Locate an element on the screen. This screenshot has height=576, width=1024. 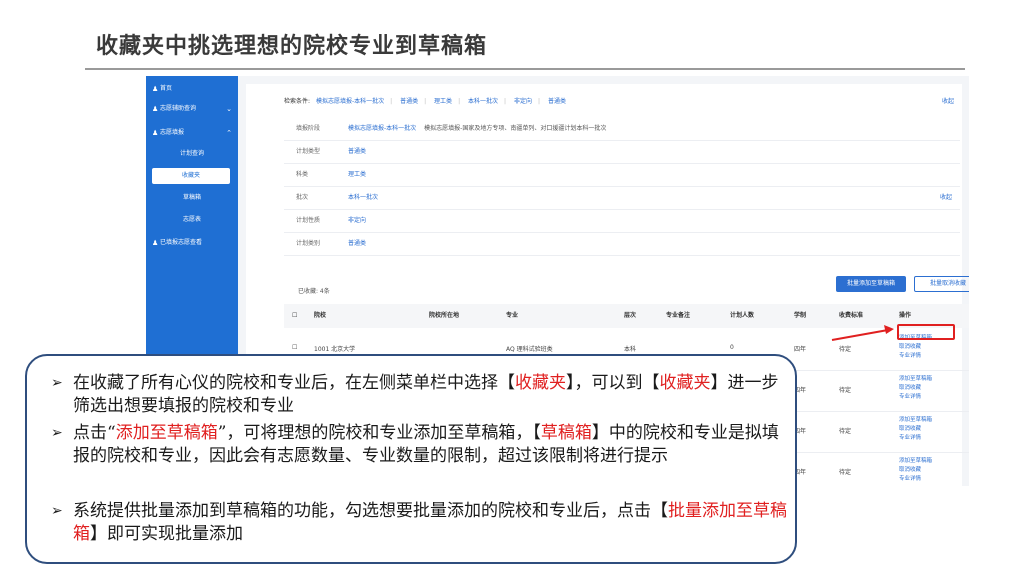
filter-option: 模拟志愿填报-本科一批次 is located at coordinates (382, 128).